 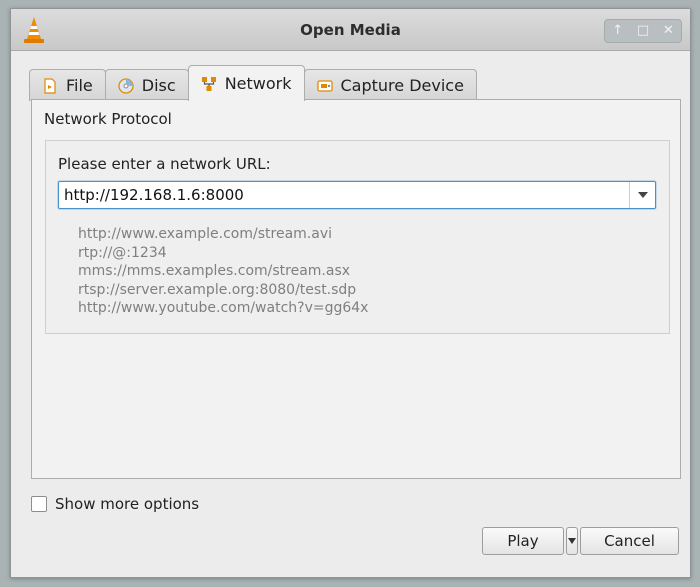 What do you see at coordinates (127, 504) in the screenshot?
I see `show-more-options-label: Show more options` at bounding box center [127, 504].